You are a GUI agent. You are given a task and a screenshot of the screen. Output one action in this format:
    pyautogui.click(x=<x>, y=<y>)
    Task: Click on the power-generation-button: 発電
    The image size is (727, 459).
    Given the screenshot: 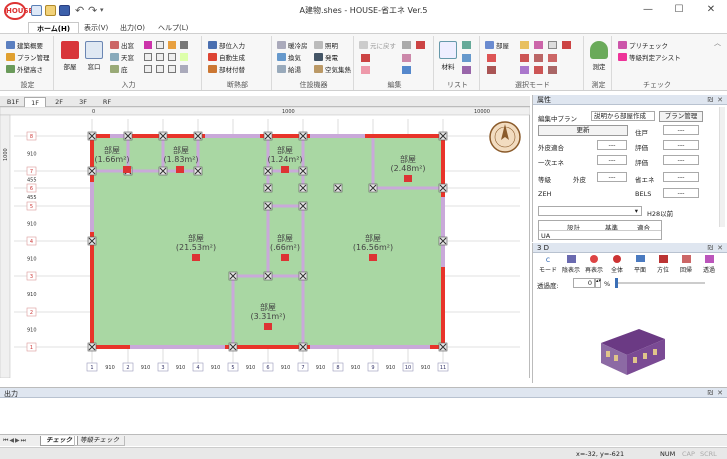 What is the action you would take?
    pyautogui.click(x=326, y=58)
    